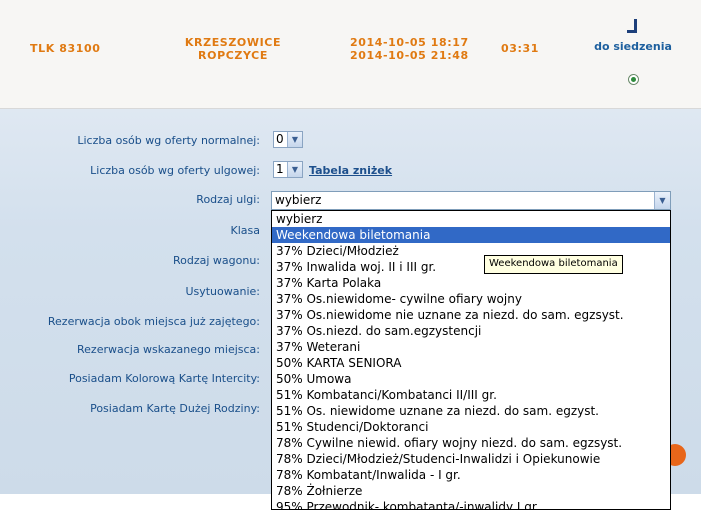  Describe the element at coordinates (471, 347) in the screenshot. I see `dropdown-option: 37% Weterani` at that location.